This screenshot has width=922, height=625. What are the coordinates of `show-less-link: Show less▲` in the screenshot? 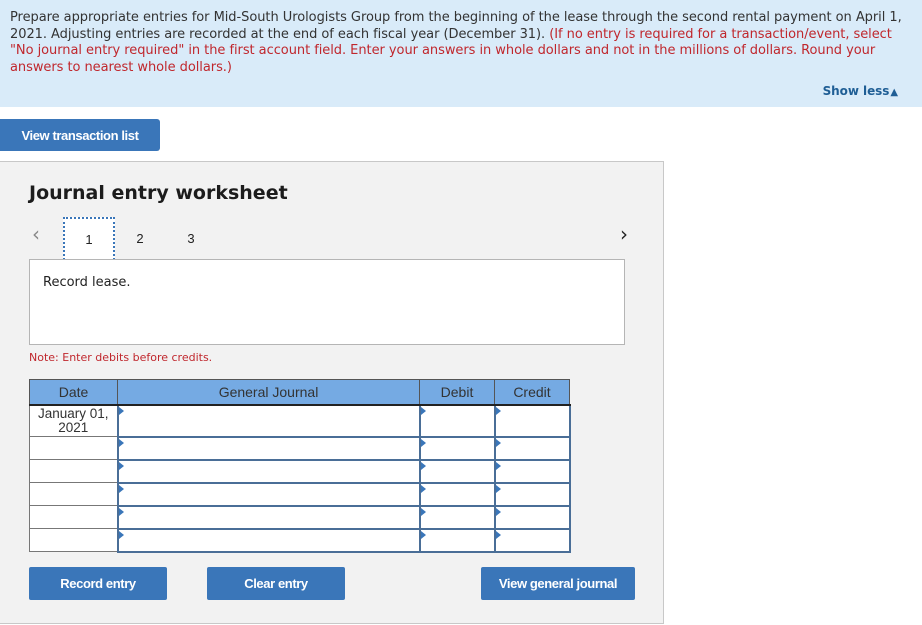 It's located at (860, 92).